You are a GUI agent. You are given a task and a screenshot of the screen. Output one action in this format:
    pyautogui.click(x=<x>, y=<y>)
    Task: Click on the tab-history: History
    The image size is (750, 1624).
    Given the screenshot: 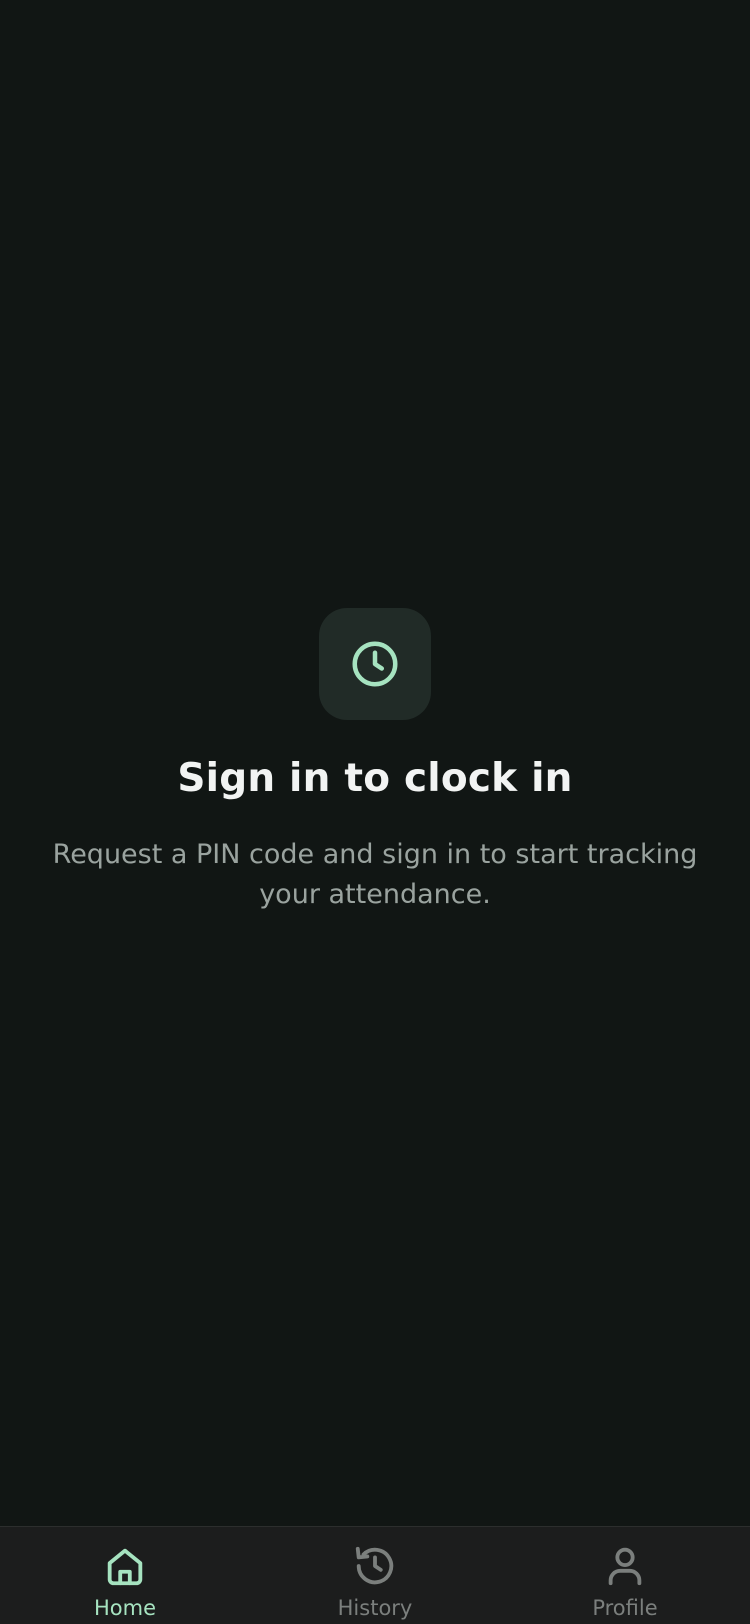 What is the action you would take?
    pyautogui.click(x=375, y=1575)
    